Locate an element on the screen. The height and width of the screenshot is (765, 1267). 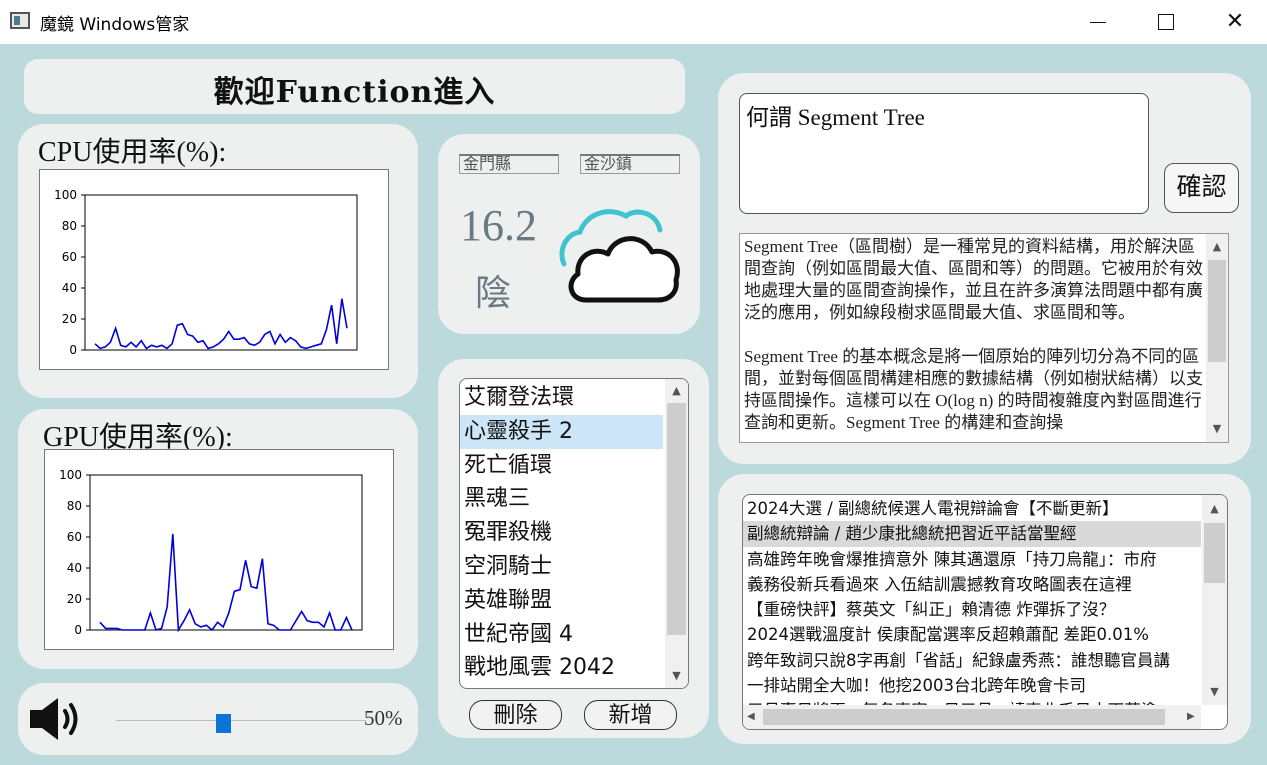
cpu-usage-chart: 0 20 40 60 80 100 is located at coordinates (214, 269).